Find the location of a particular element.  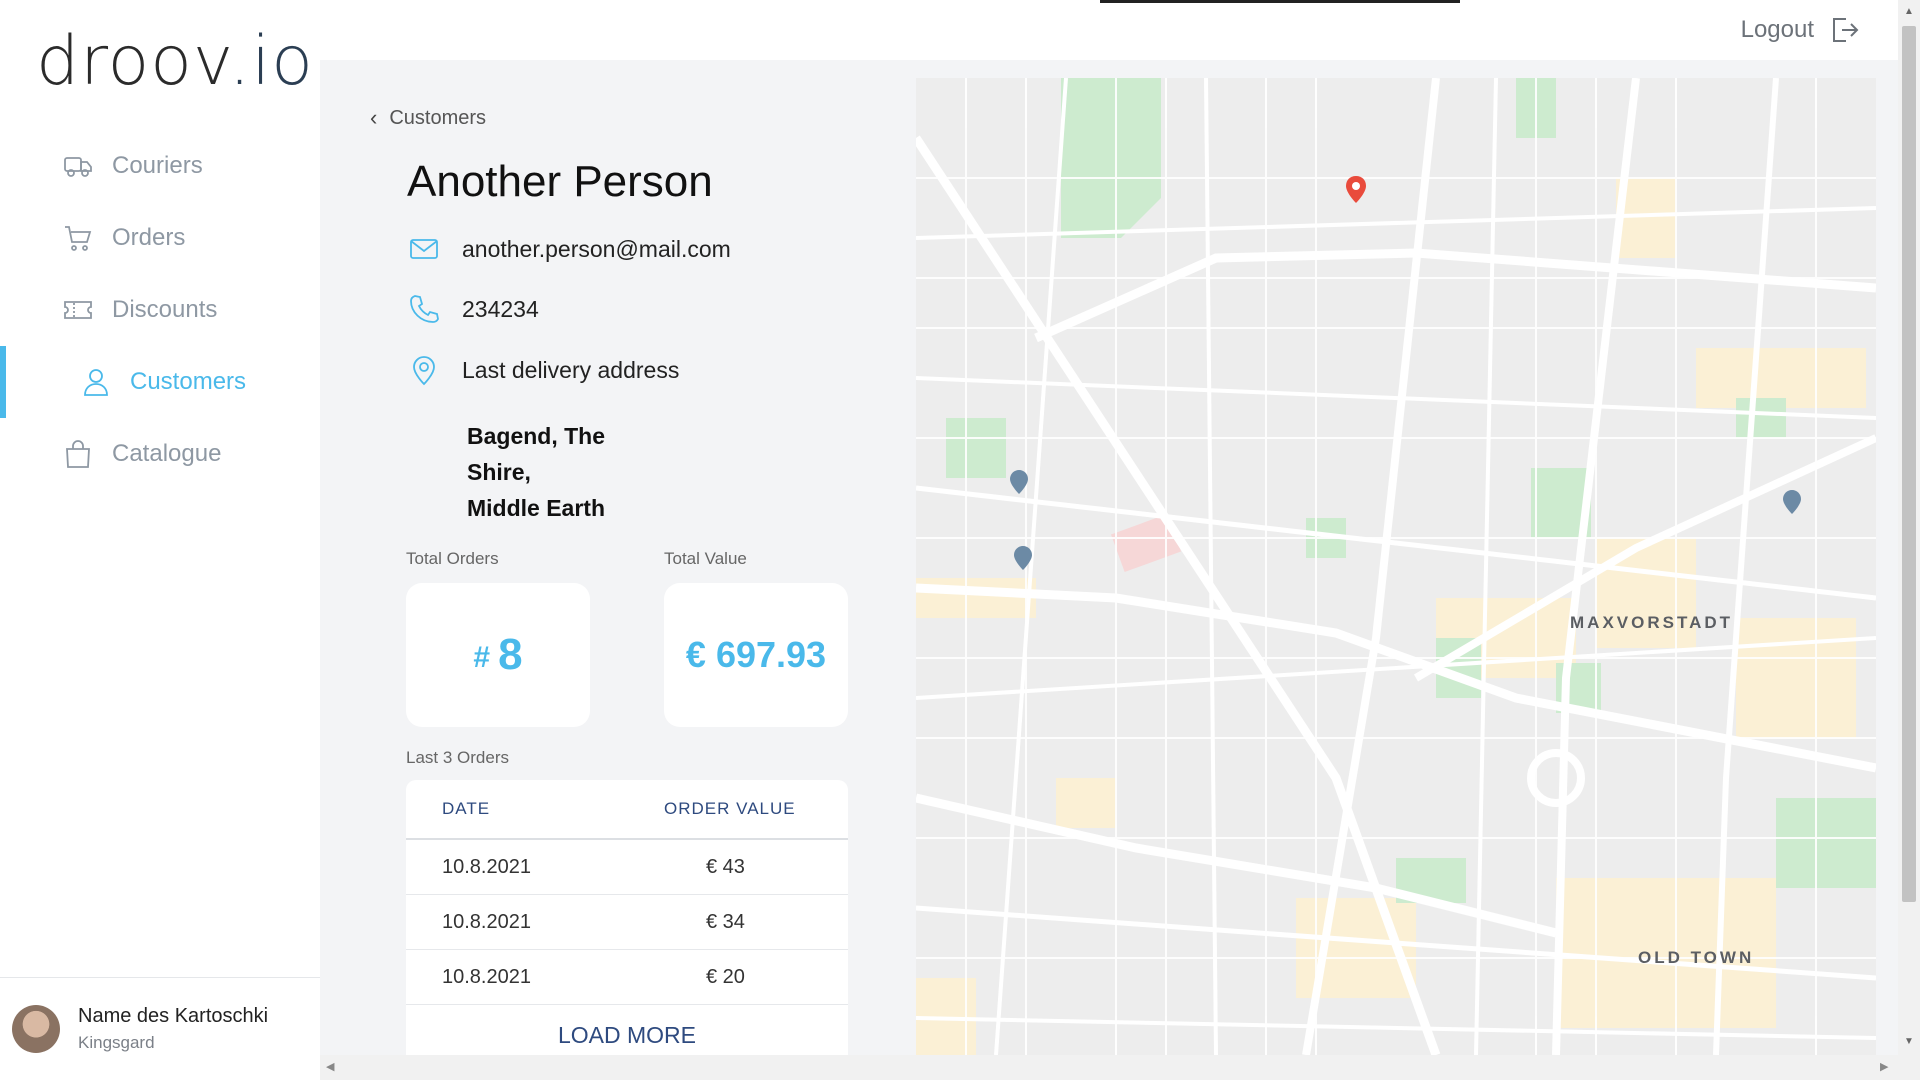

email-row: another.person@mail.com is located at coordinates (569, 249).